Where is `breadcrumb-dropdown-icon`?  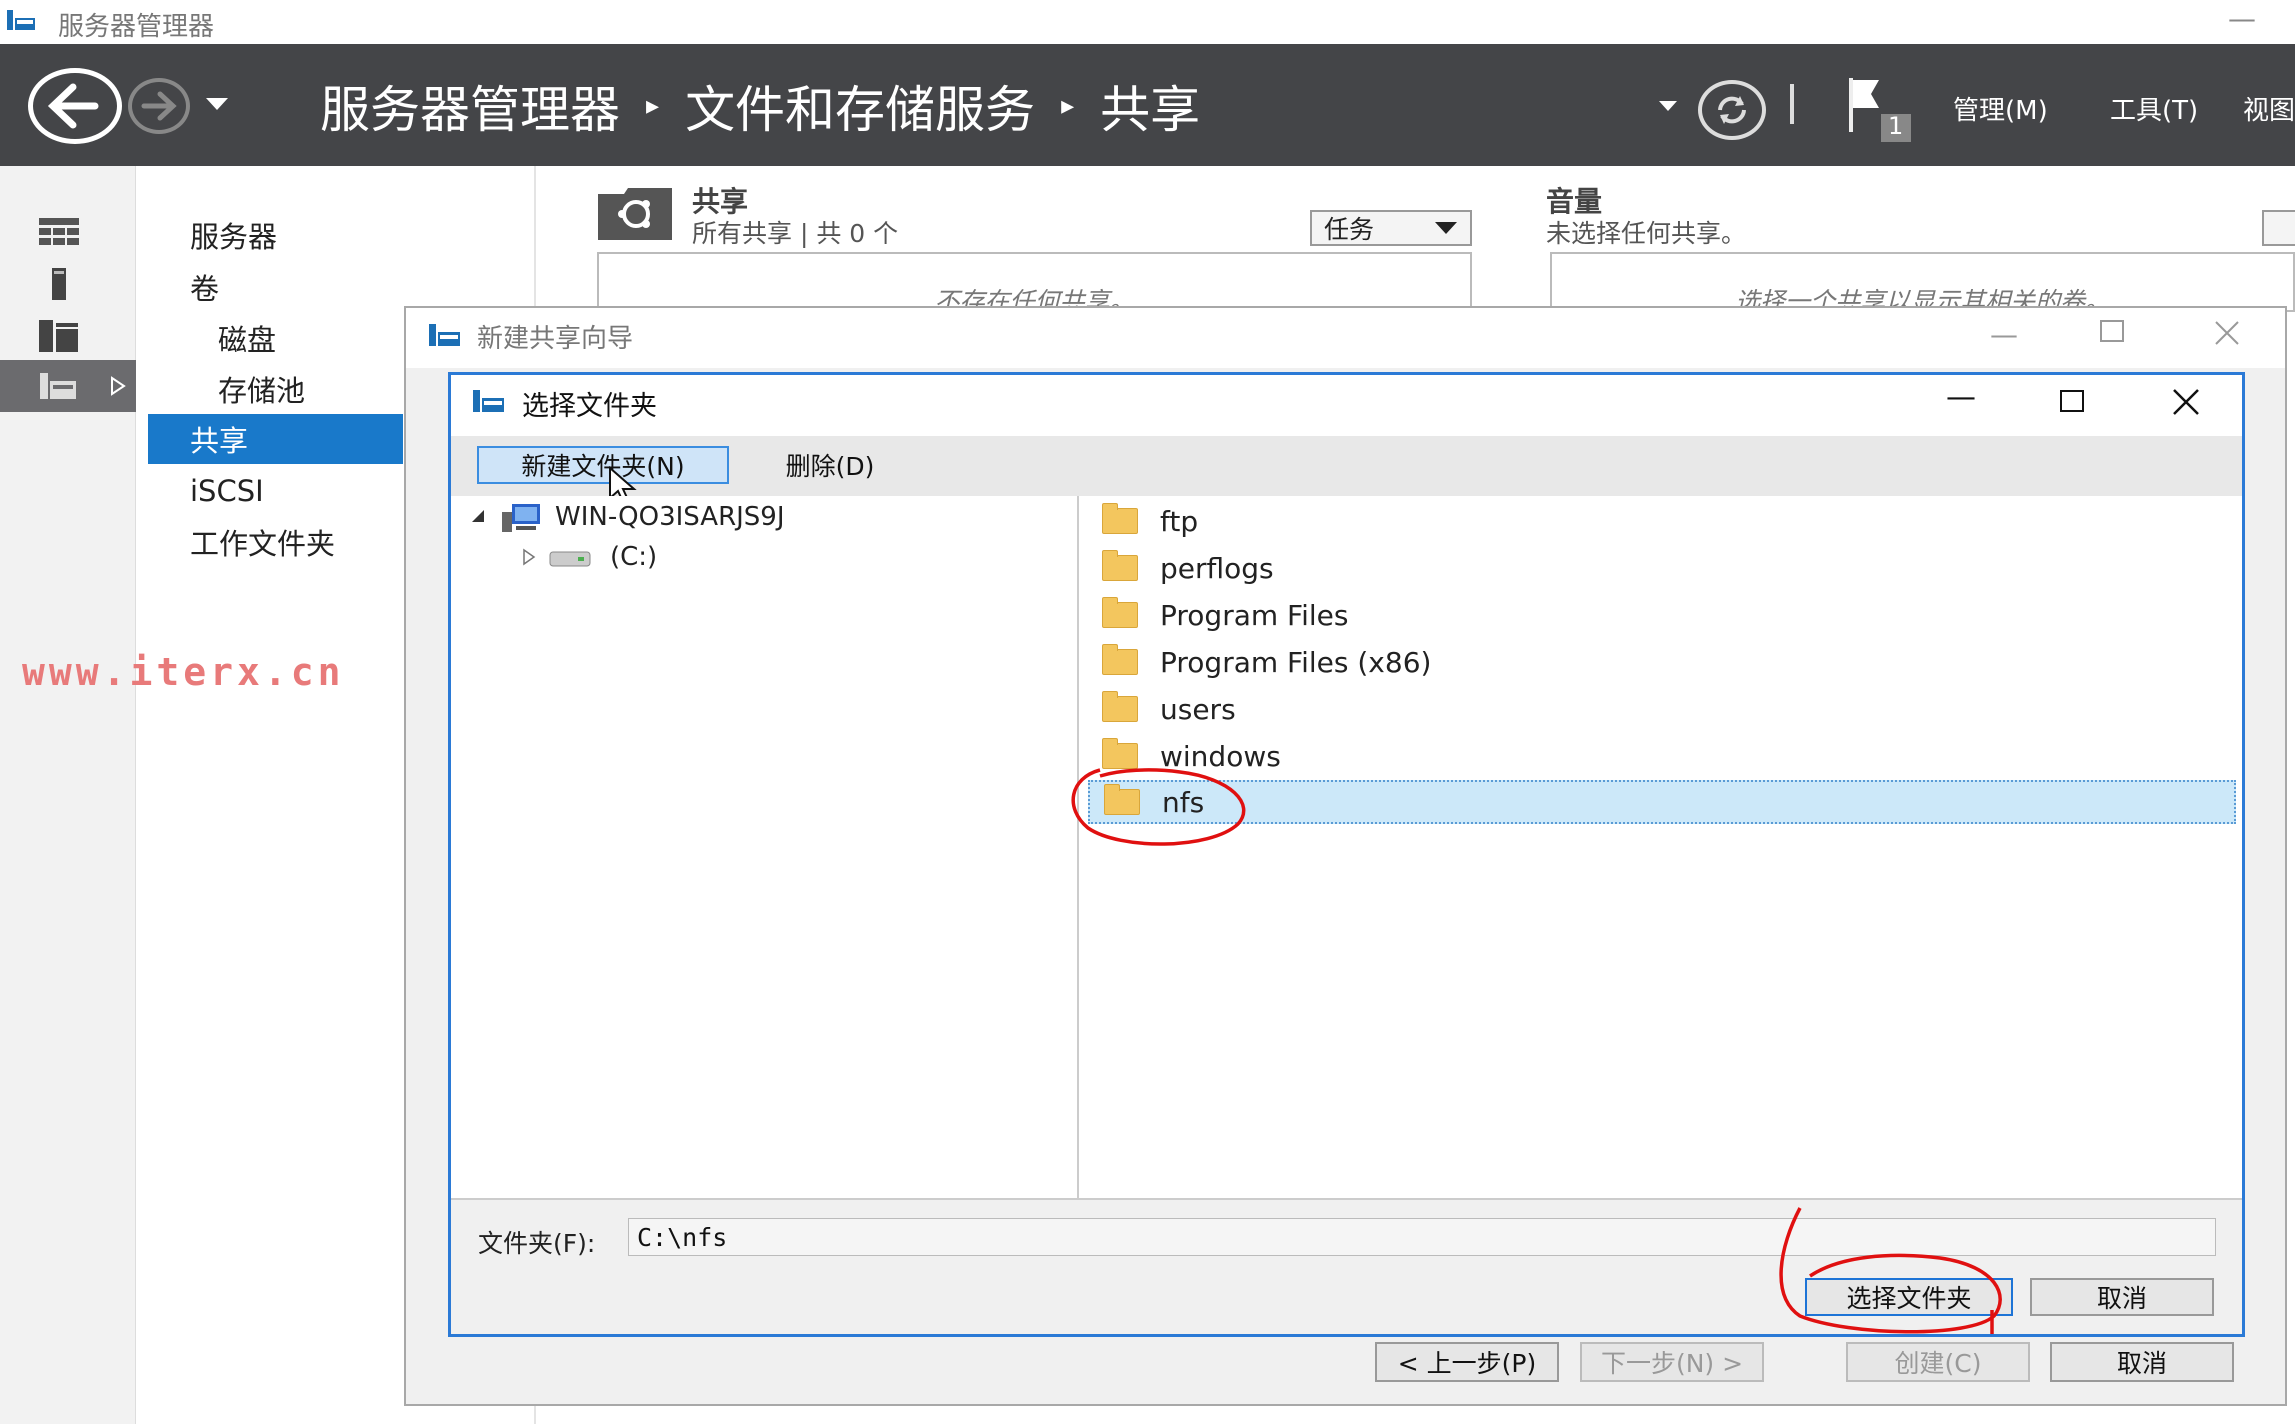 breadcrumb-dropdown-icon is located at coordinates (1668, 106).